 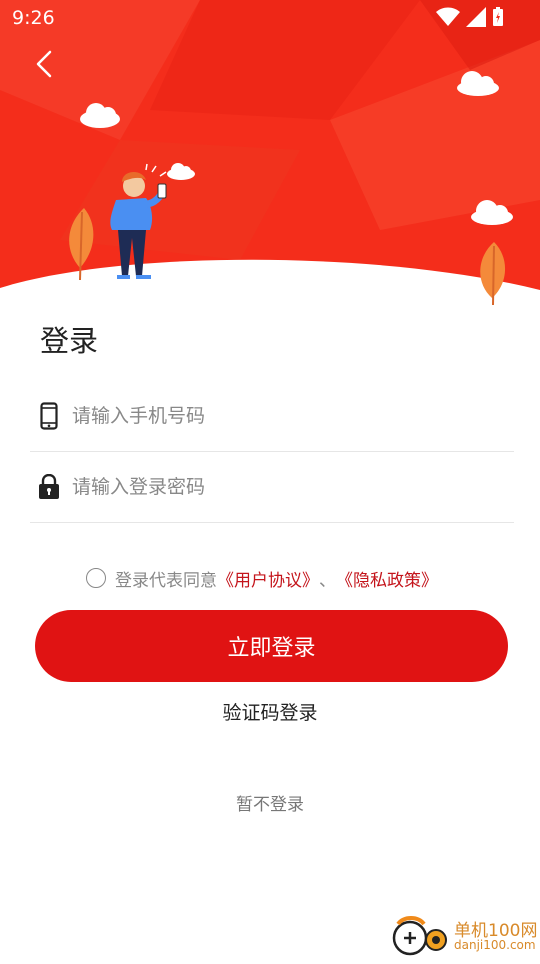 I want to click on status-icons, so click(x=470, y=17).